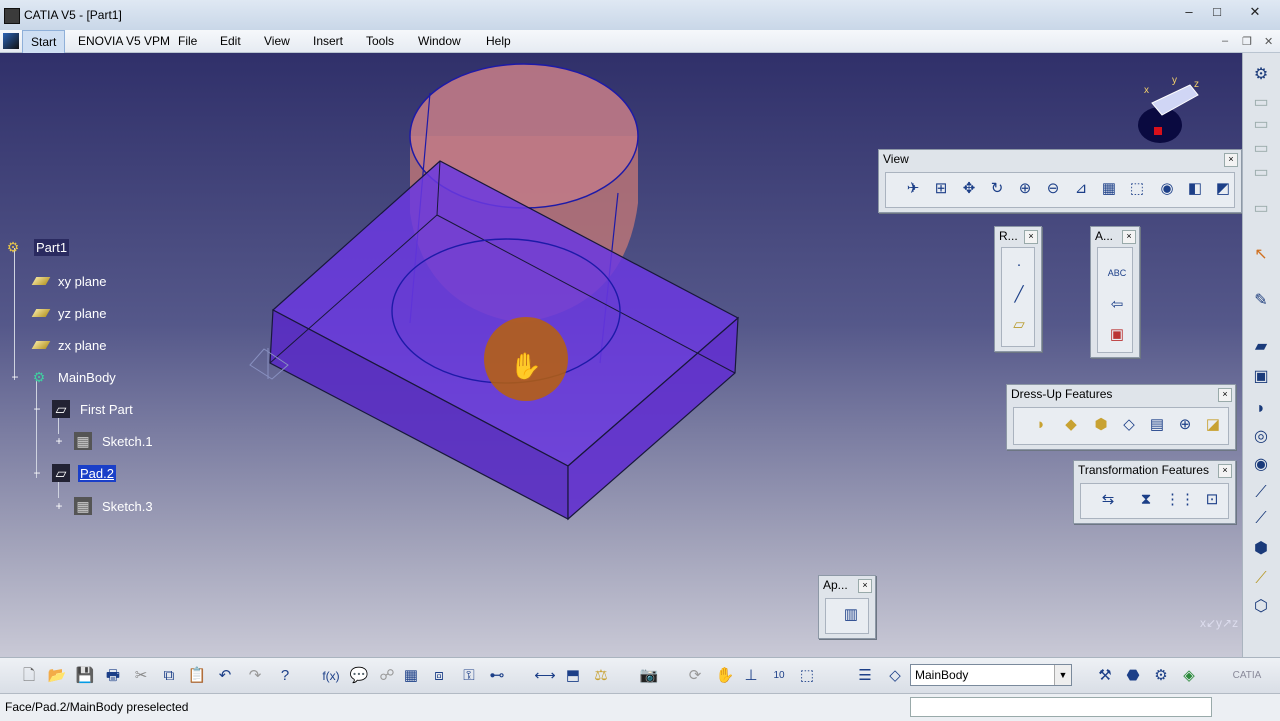 The width and height of the screenshot is (1280, 721). Describe the element at coordinates (1212, 500) in the screenshot. I see `scaling-icon: ⊡` at that location.